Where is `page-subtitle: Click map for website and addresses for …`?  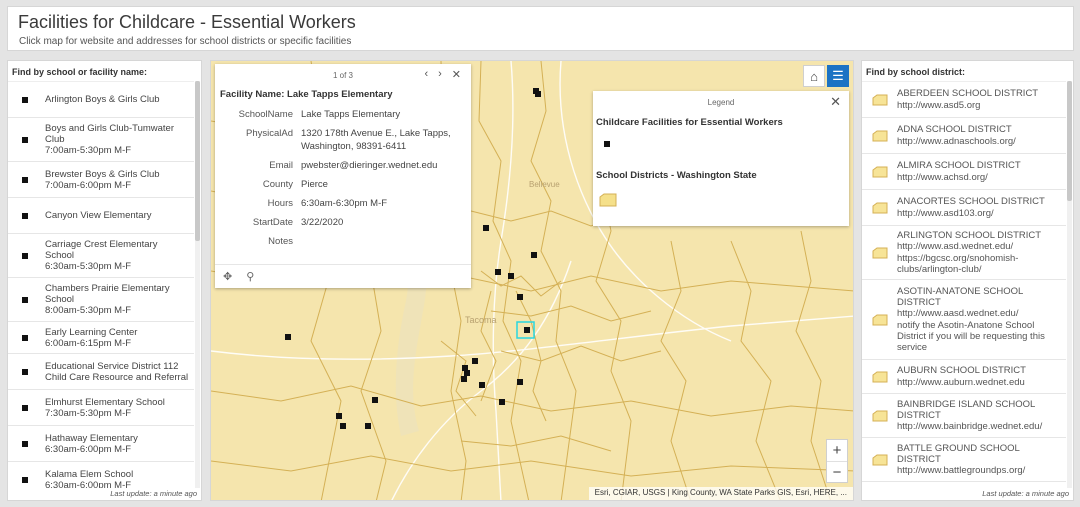
page-subtitle: Click map for website and addresses for … is located at coordinates (185, 41).